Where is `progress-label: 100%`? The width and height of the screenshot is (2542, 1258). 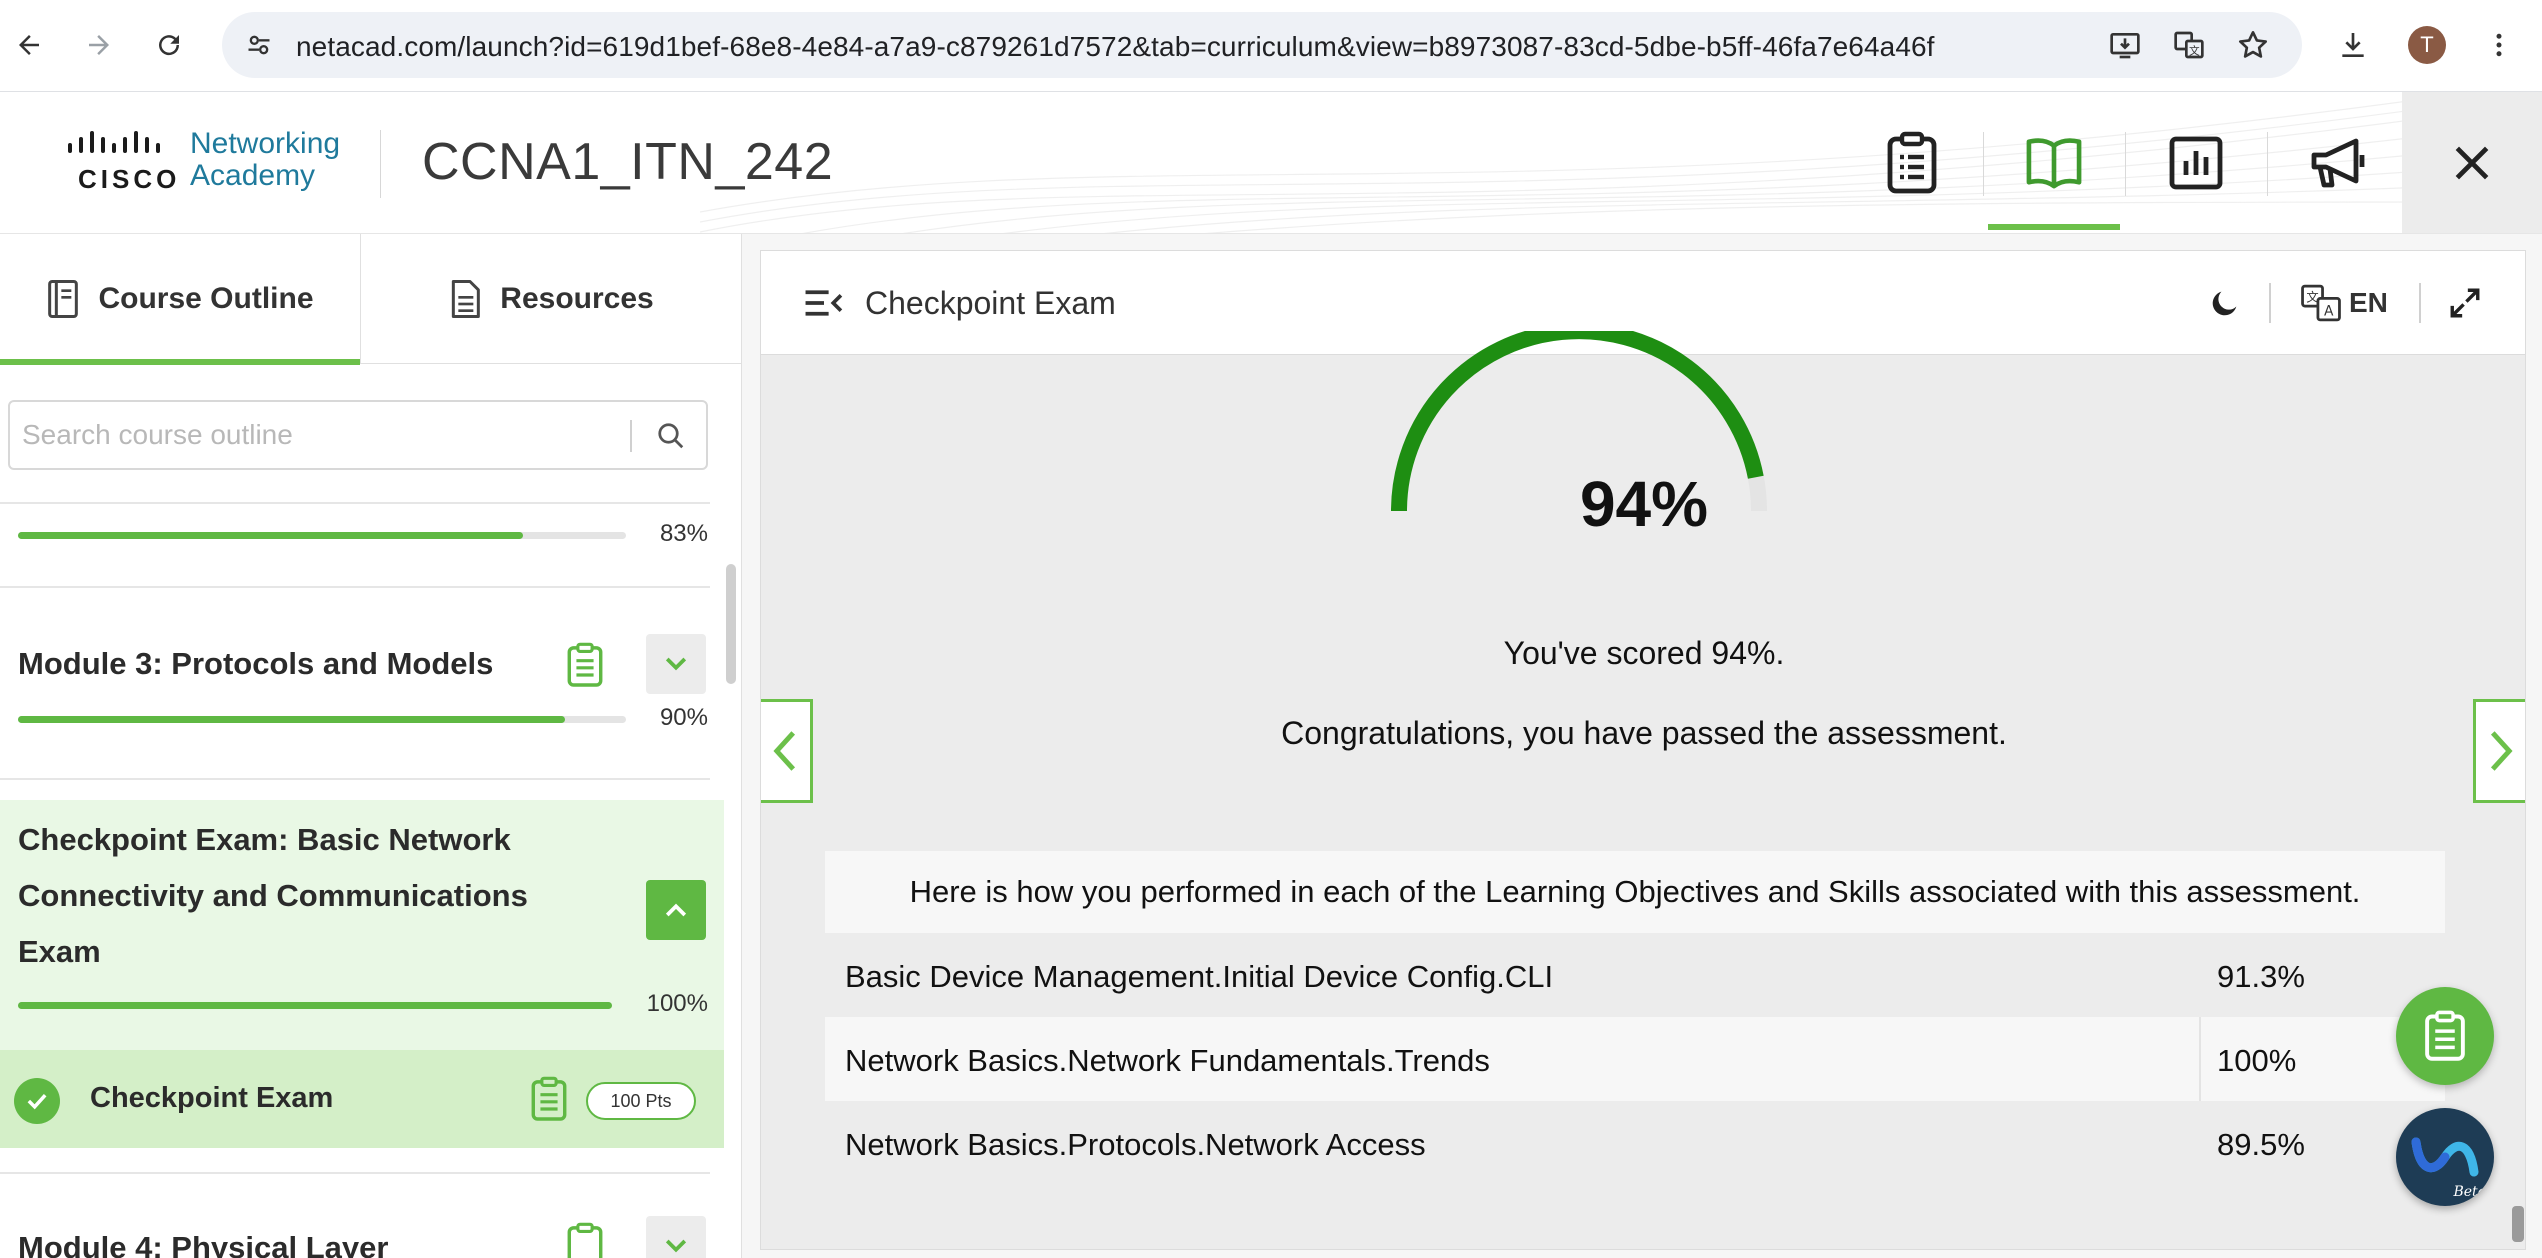
progress-label: 100% is located at coordinates (677, 1003).